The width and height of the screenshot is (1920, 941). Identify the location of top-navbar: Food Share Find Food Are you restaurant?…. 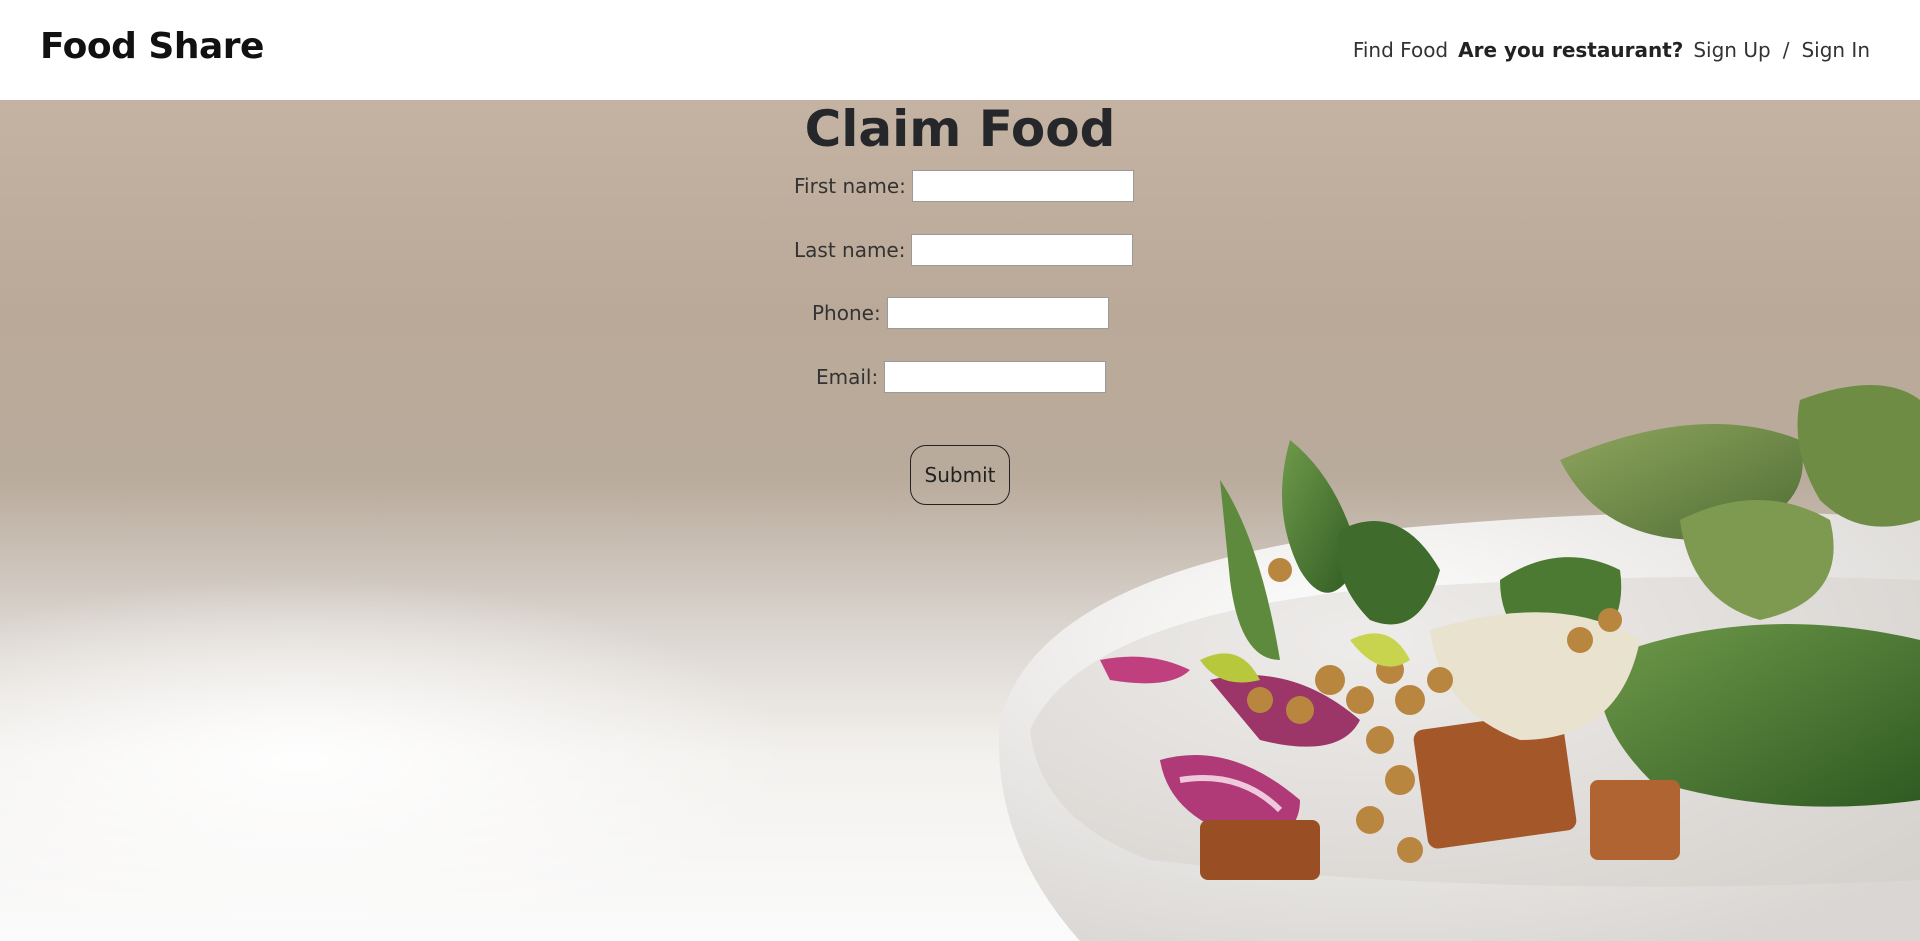
(960, 50).